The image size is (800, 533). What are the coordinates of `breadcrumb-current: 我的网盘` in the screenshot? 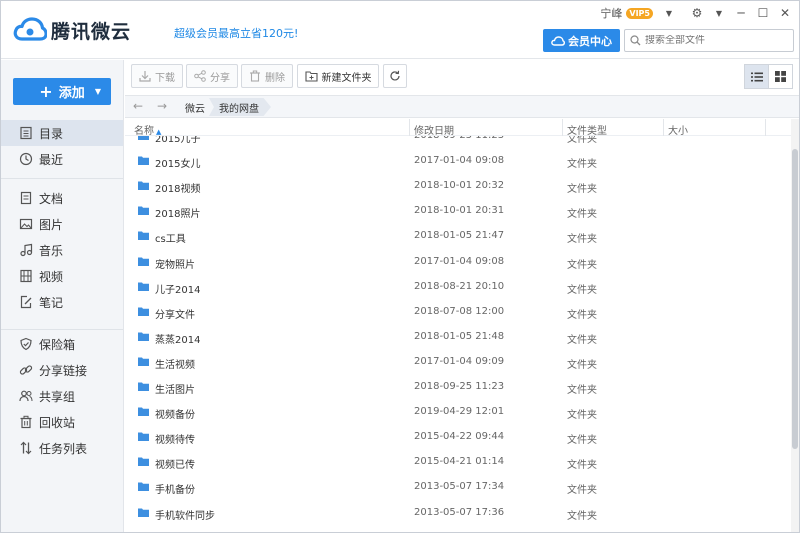 It's located at (240, 107).